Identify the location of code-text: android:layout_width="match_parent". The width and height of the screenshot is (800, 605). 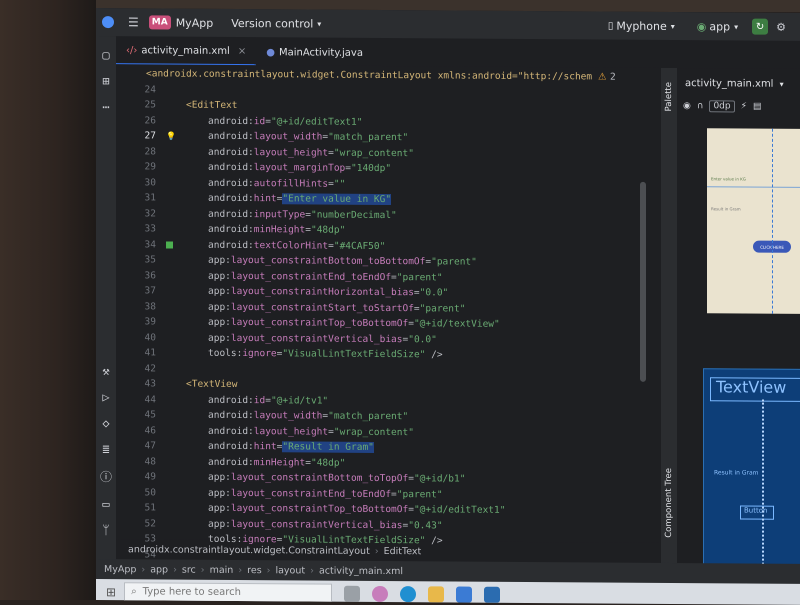
(308, 416).